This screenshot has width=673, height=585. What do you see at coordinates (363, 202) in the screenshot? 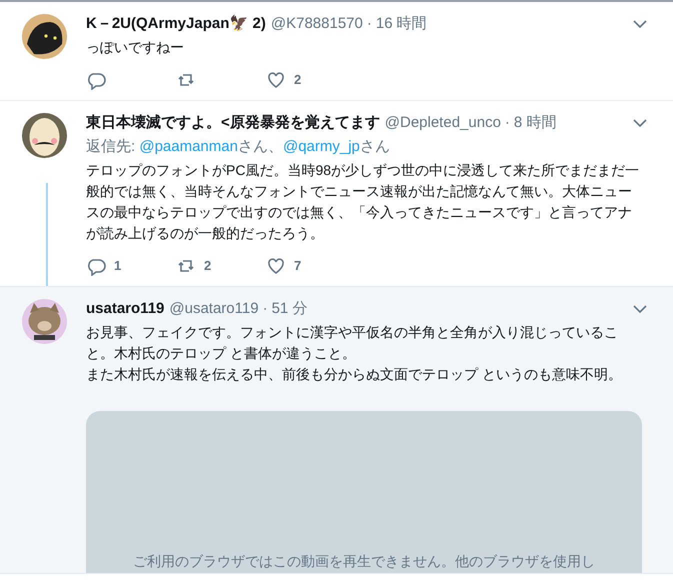
I see `tweet-text: テロップのフォントがPC風だ。当時98が少しずつ世の中に浸透して来た所でまだまだ一般的では無く、当時そんなフォントでニュース速報が出た記憶なんて無い。大体ニュースの最中ならテロップで出すのでは無く、「今入ってきたニュースです」と言ってアナが読み上げるのが一般的だったろう。` at bounding box center [363, 202].